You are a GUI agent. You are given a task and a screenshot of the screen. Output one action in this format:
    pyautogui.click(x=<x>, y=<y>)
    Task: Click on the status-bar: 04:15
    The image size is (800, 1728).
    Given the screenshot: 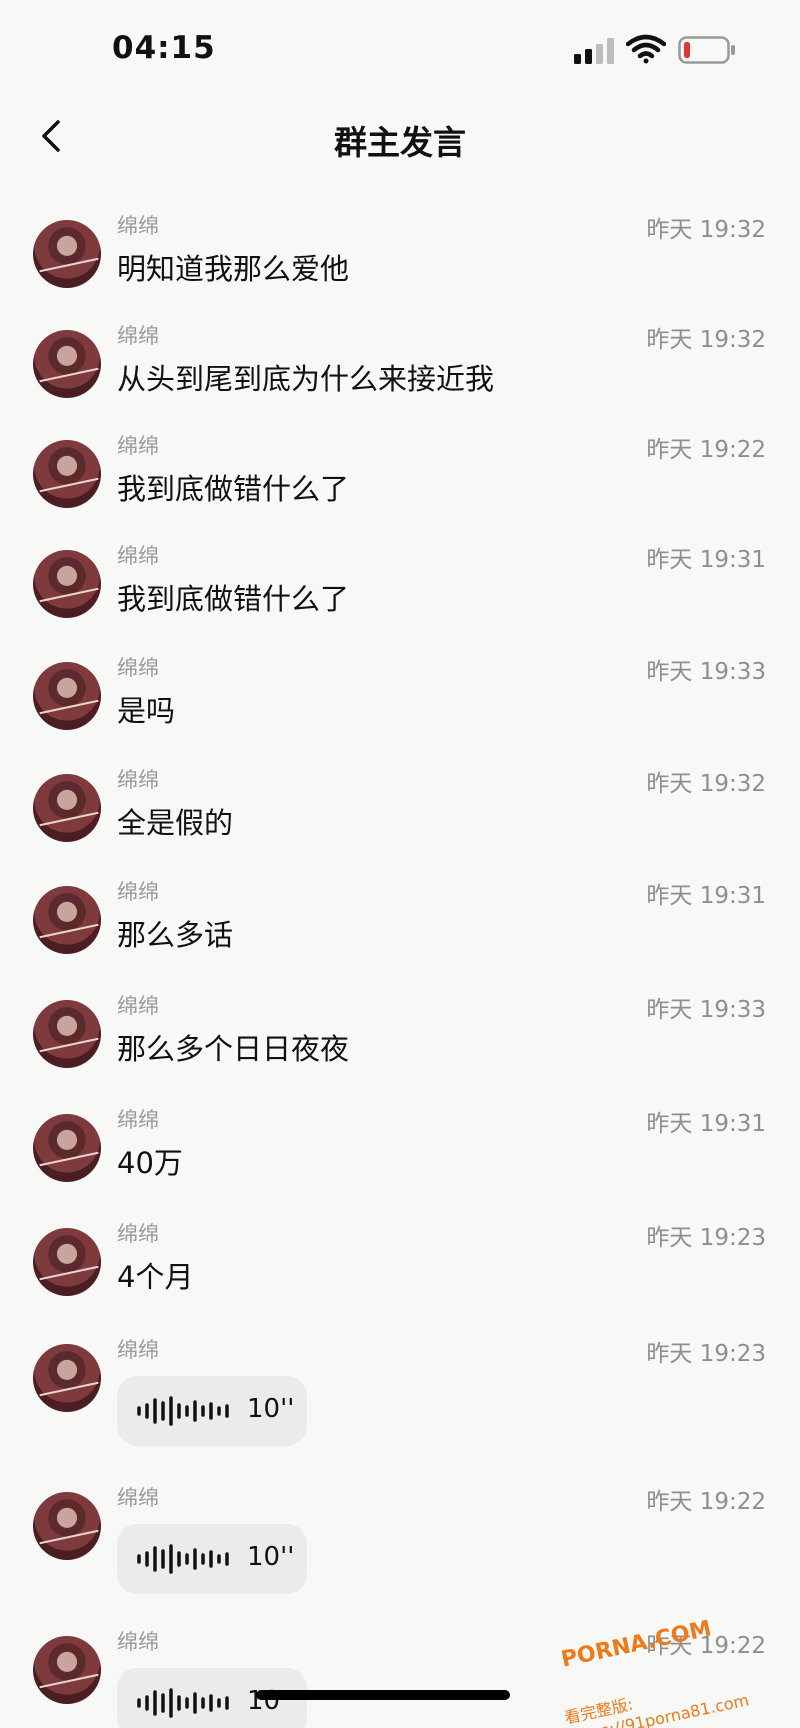 What is the action you would take?
    pyautogui.click(x=400, y=50)
    